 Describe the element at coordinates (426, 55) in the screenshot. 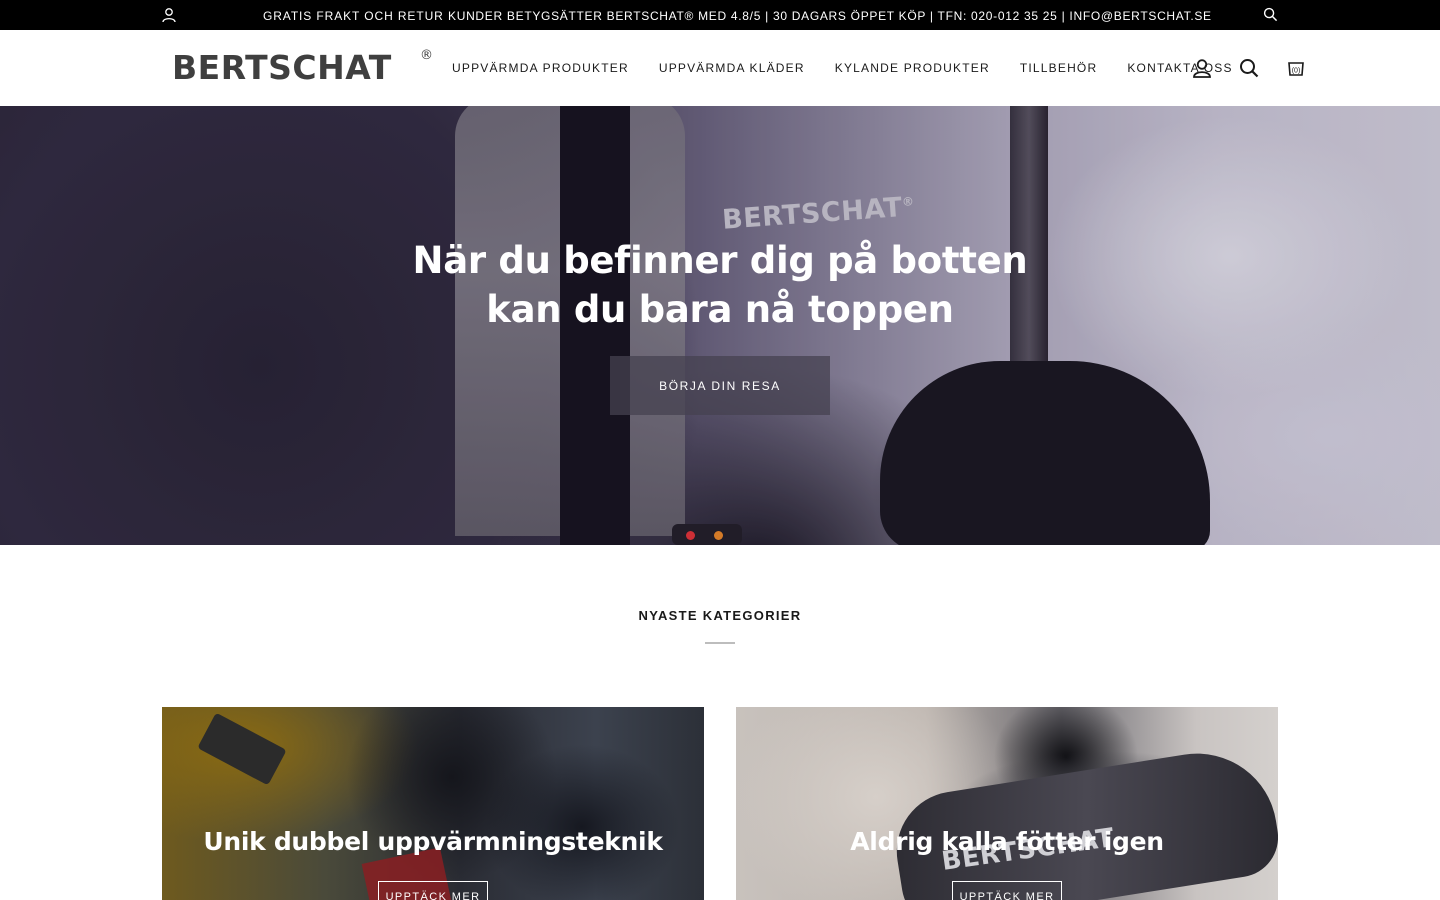

I see `logo-registered-mark: ®` at that location.